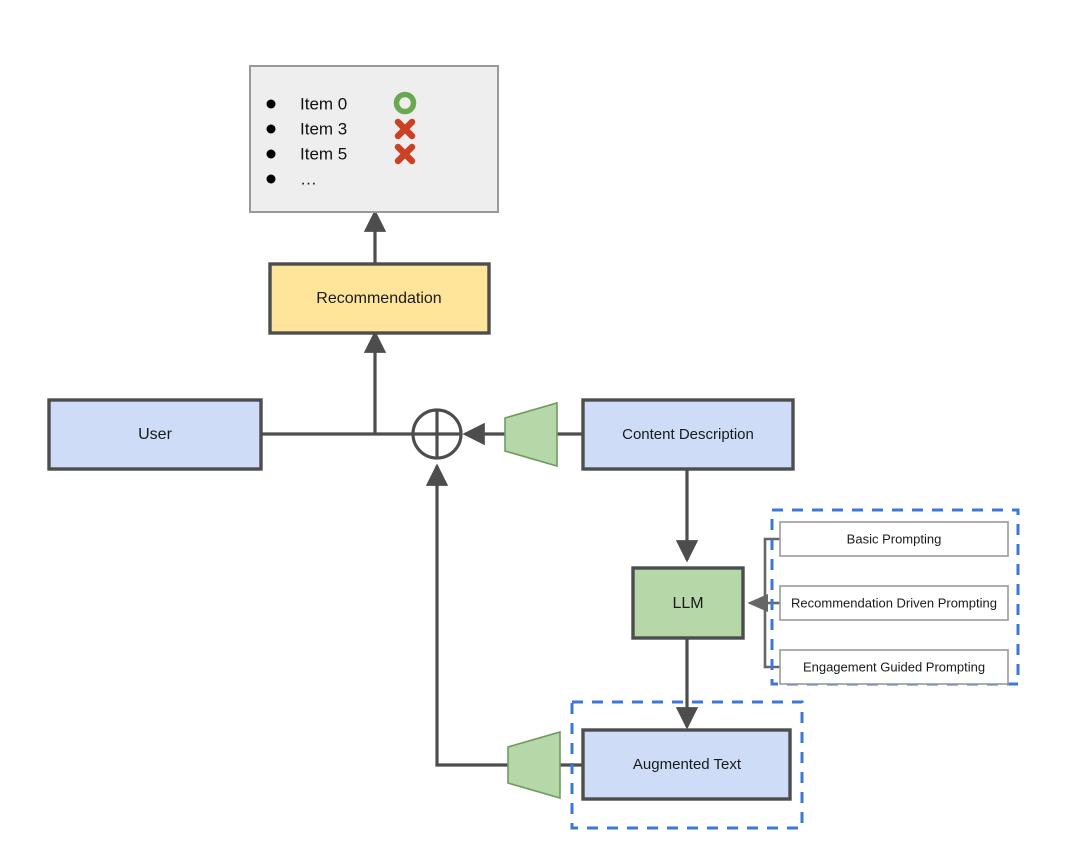  I want to click on content-encoder-trapezoid, so click(531, 434).